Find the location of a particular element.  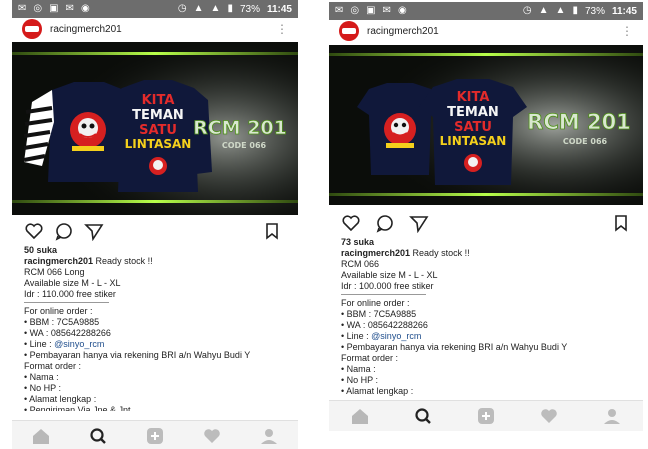

caption-line: RCM 066 Long is located at coordinates (54, 272).